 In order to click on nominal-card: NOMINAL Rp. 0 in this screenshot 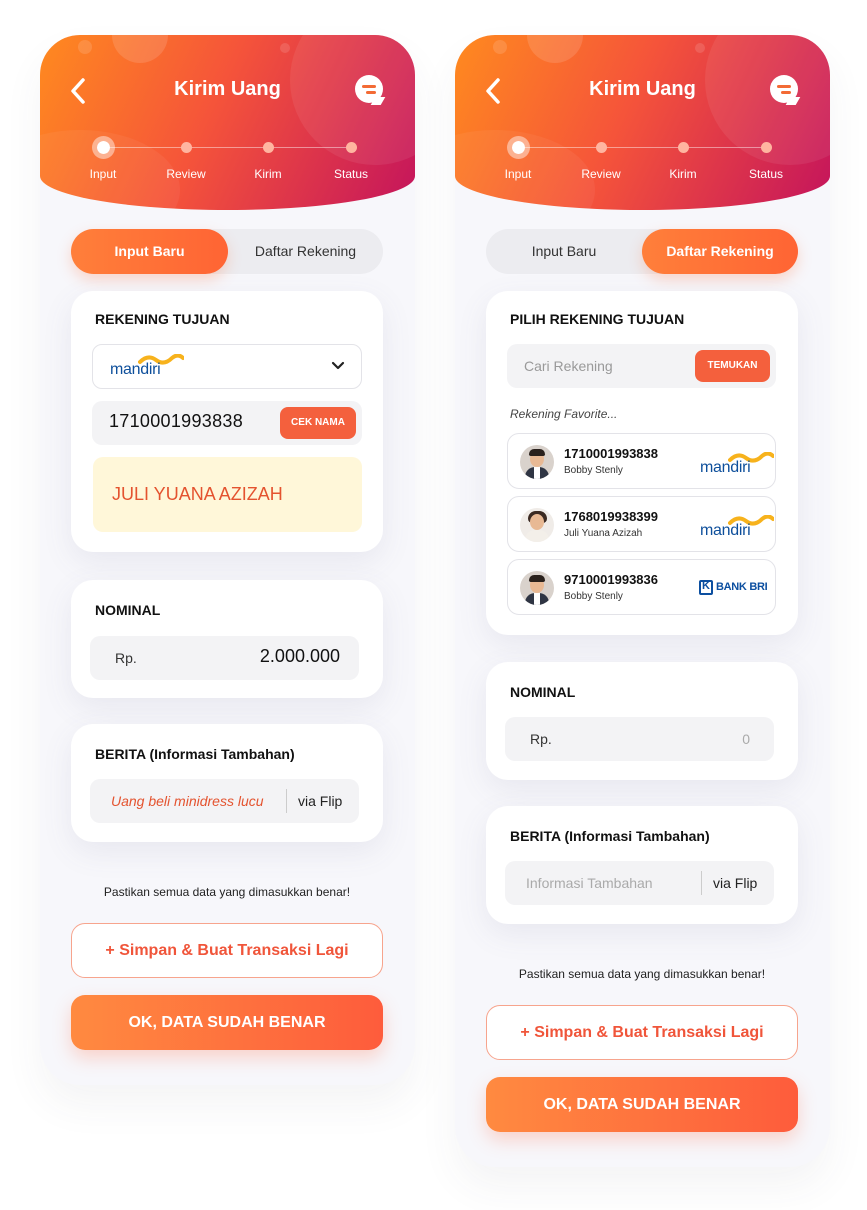, I will do `click(642, 721)`.